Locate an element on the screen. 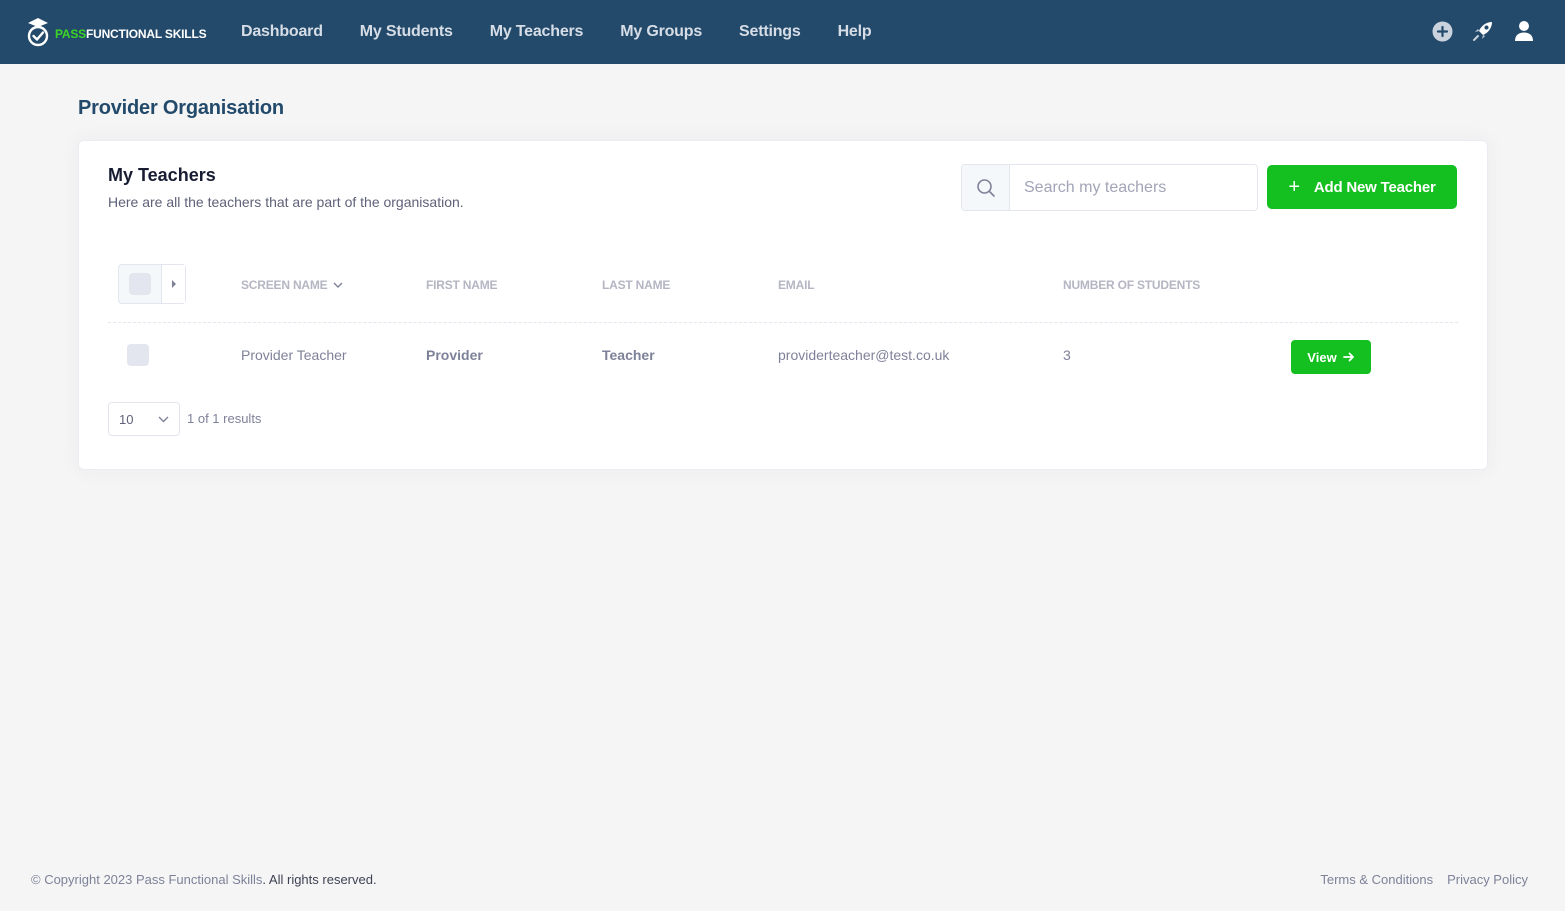 This screenshot has height=911, width=1565. search-input is located at coordinates (1133, 187).